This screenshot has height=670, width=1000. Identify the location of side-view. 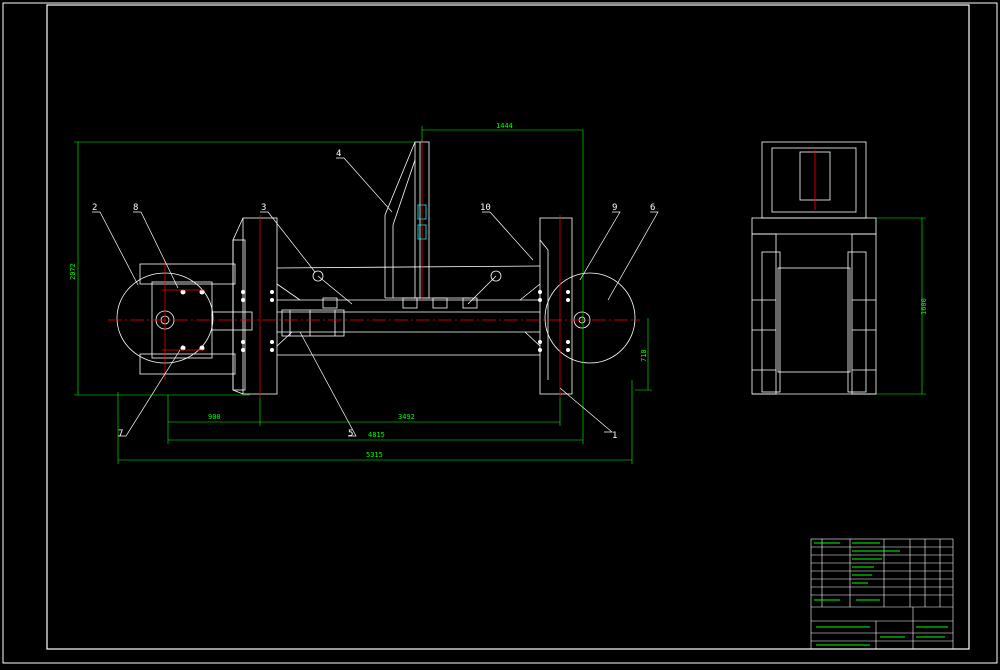
(814, 268).